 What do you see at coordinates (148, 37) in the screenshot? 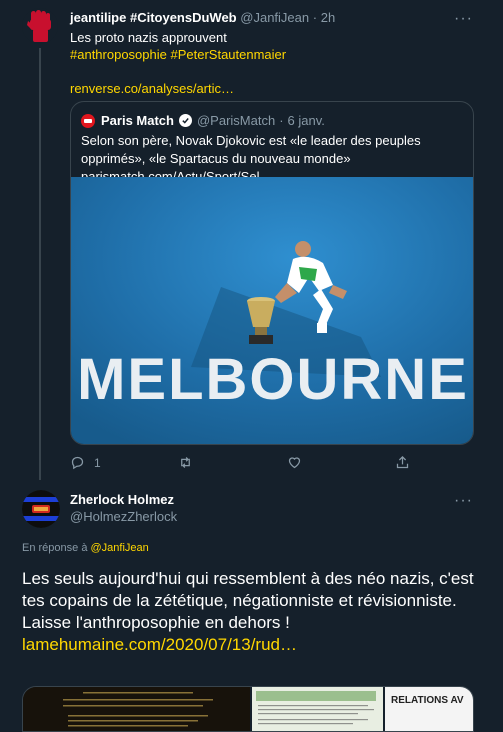
I see `tweet-text-line: Les proto nazis approuvent` at bounding box center [148, 37].